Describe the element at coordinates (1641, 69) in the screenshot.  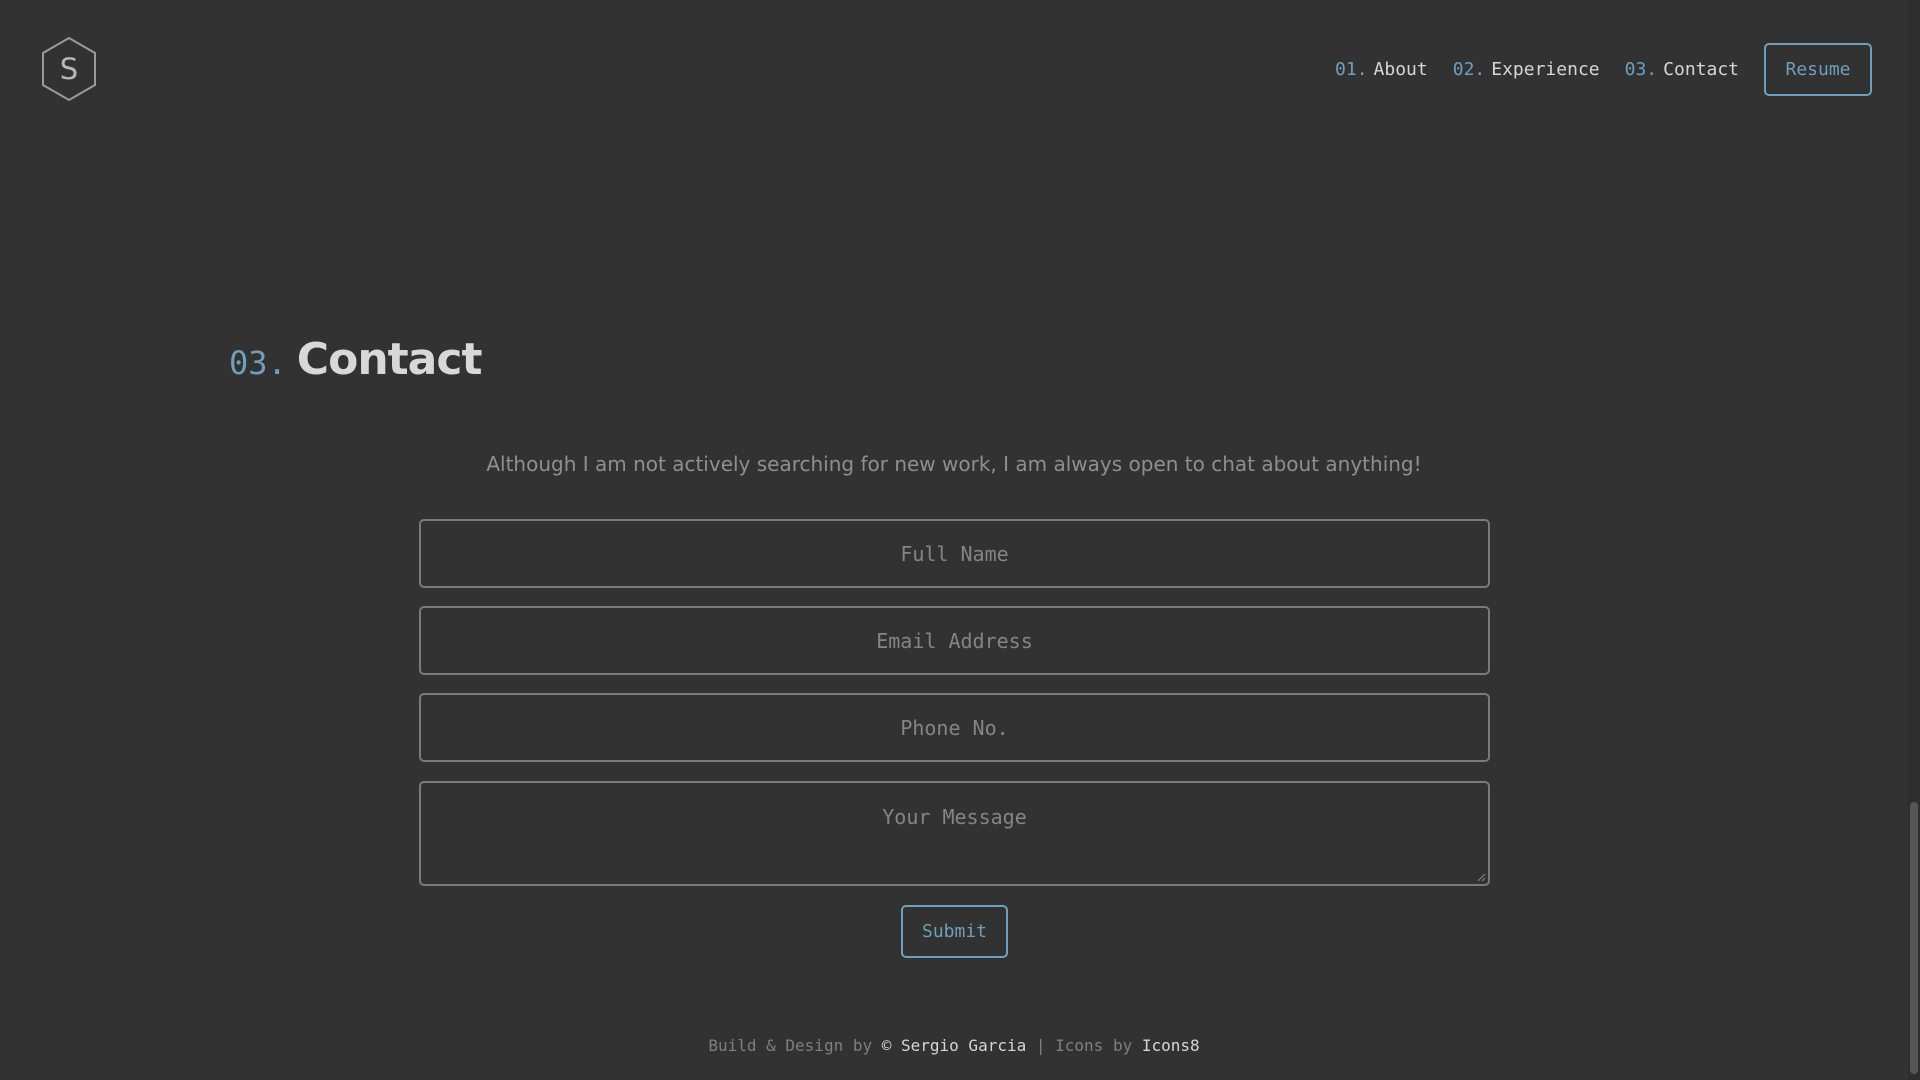
I see `nav-number: 03.` at that location.